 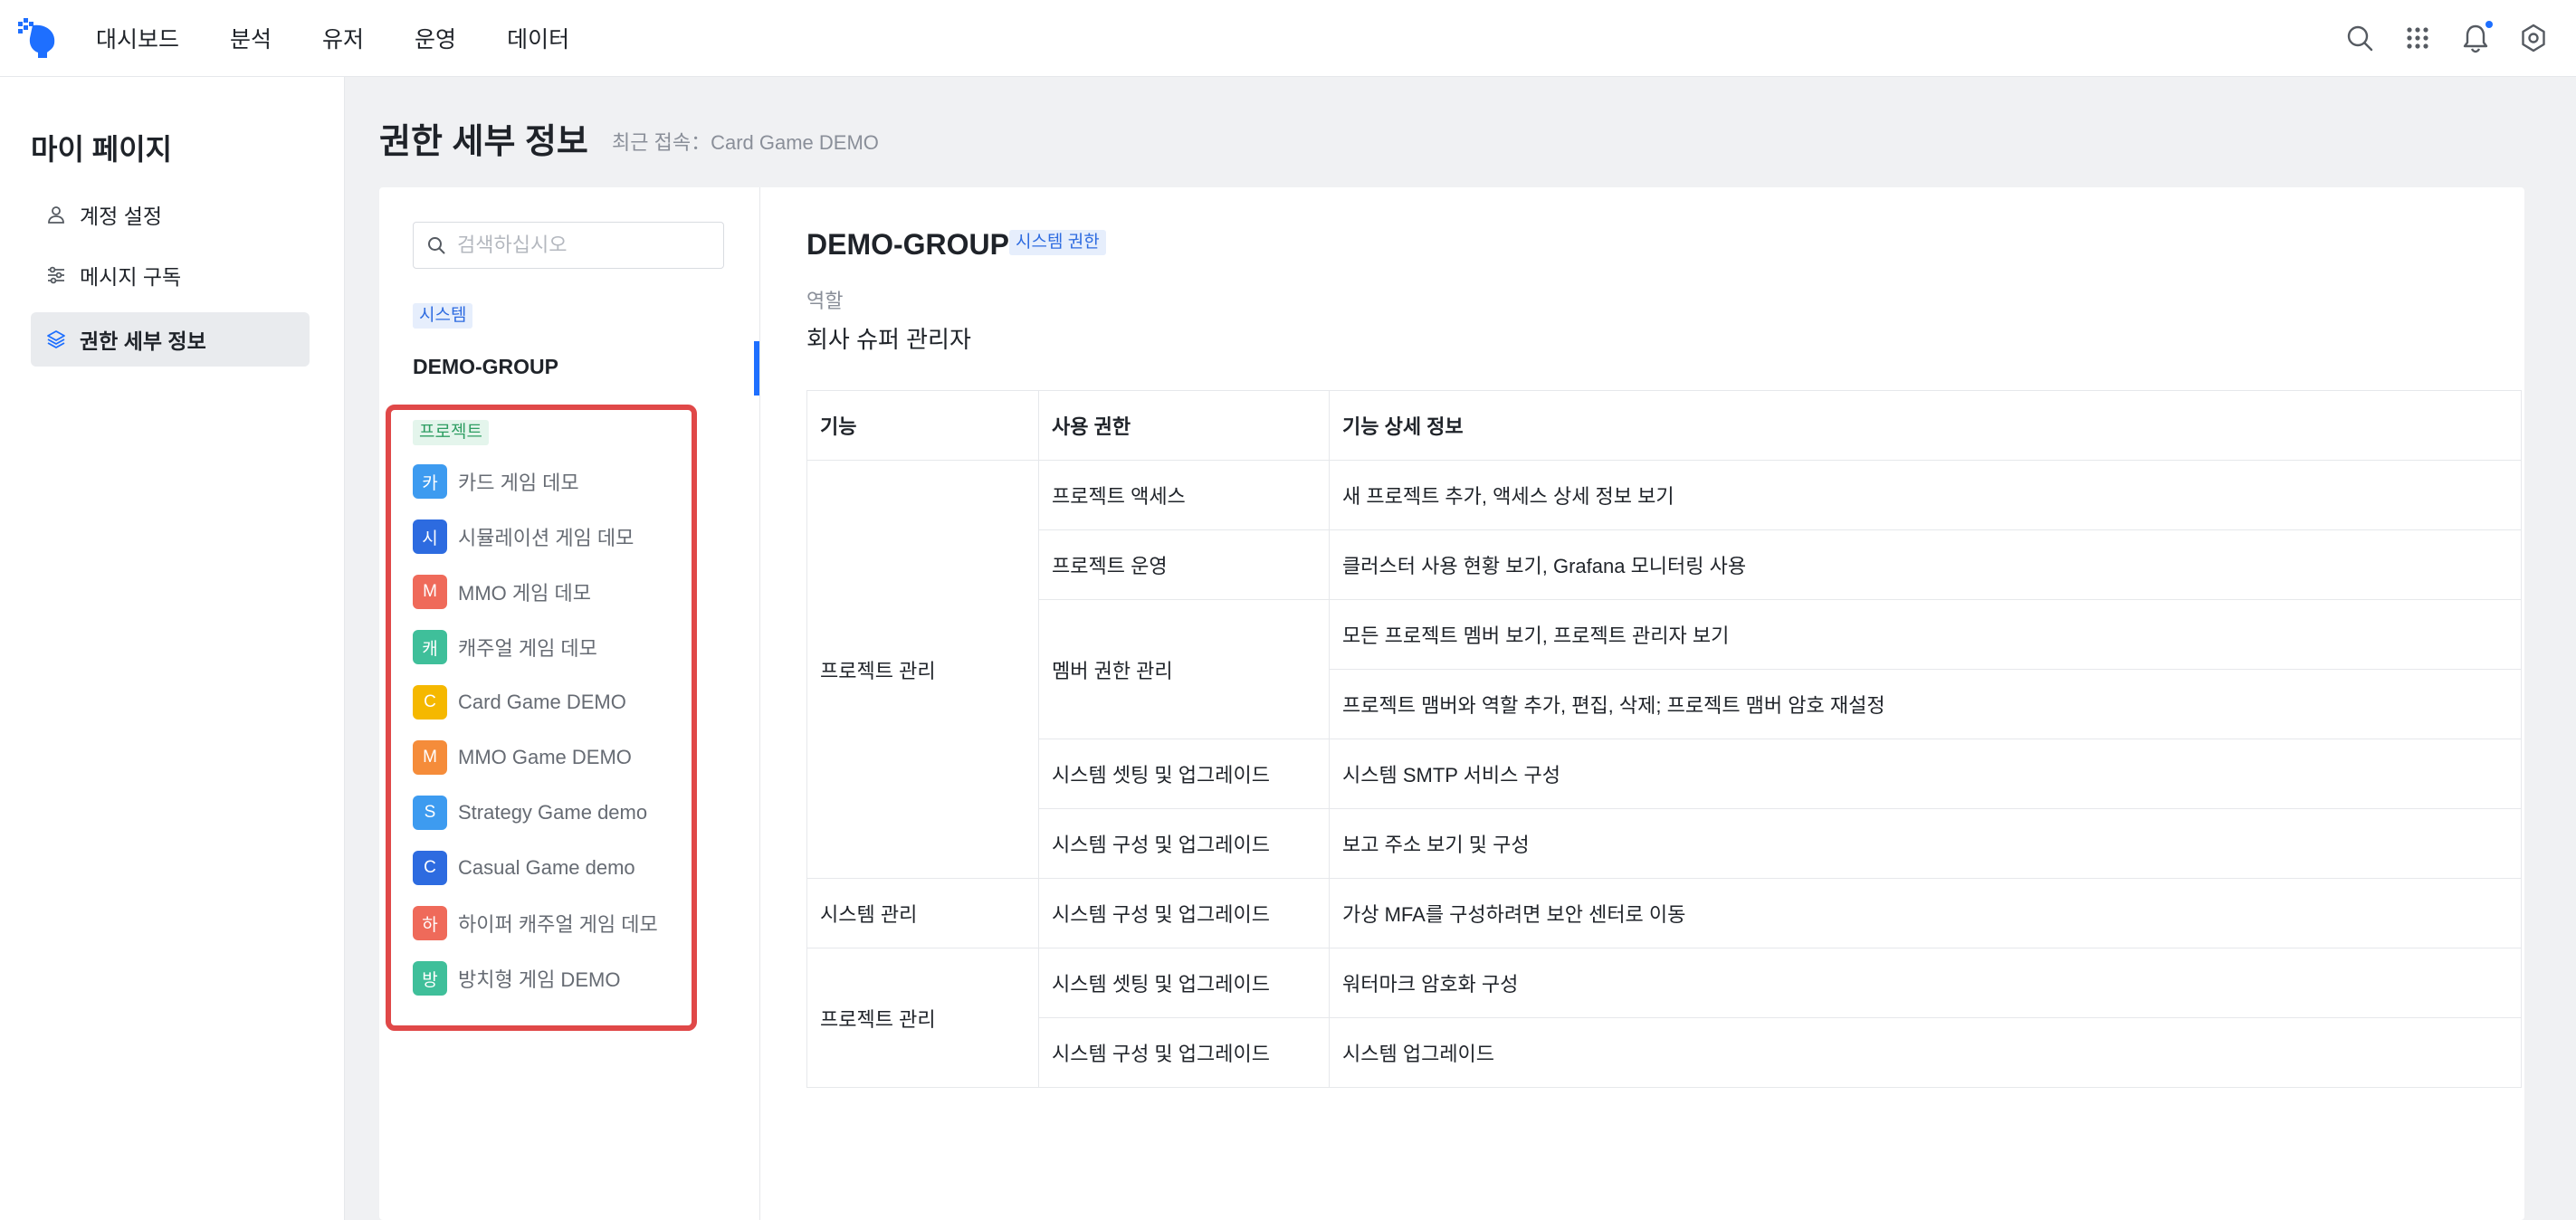 What do you see at coordinates (1926, 635) in the screenshot?
I see `table-cell-detail: 모든 프로젝트 멤버 보기, 프로젝트 관리자 보기` at bounding box center [1926, 635].